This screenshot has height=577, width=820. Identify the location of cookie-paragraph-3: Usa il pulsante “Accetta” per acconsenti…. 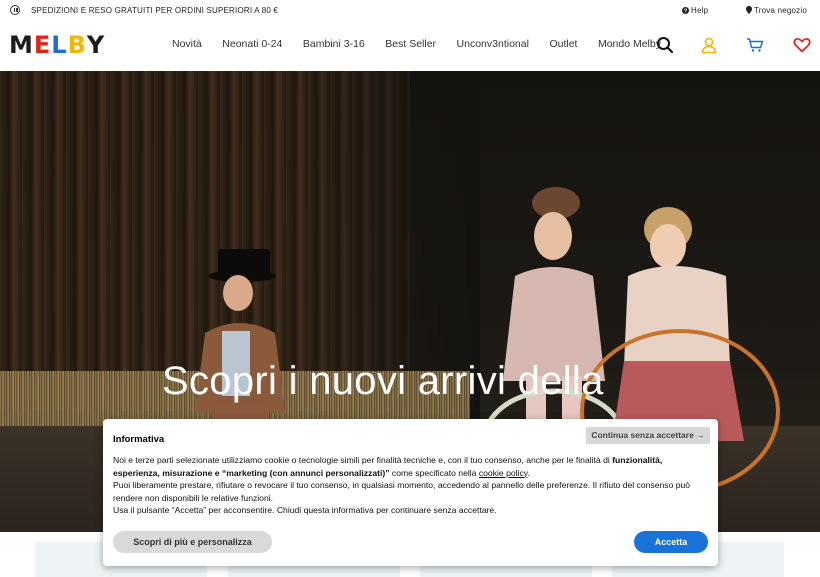
(305, 510).